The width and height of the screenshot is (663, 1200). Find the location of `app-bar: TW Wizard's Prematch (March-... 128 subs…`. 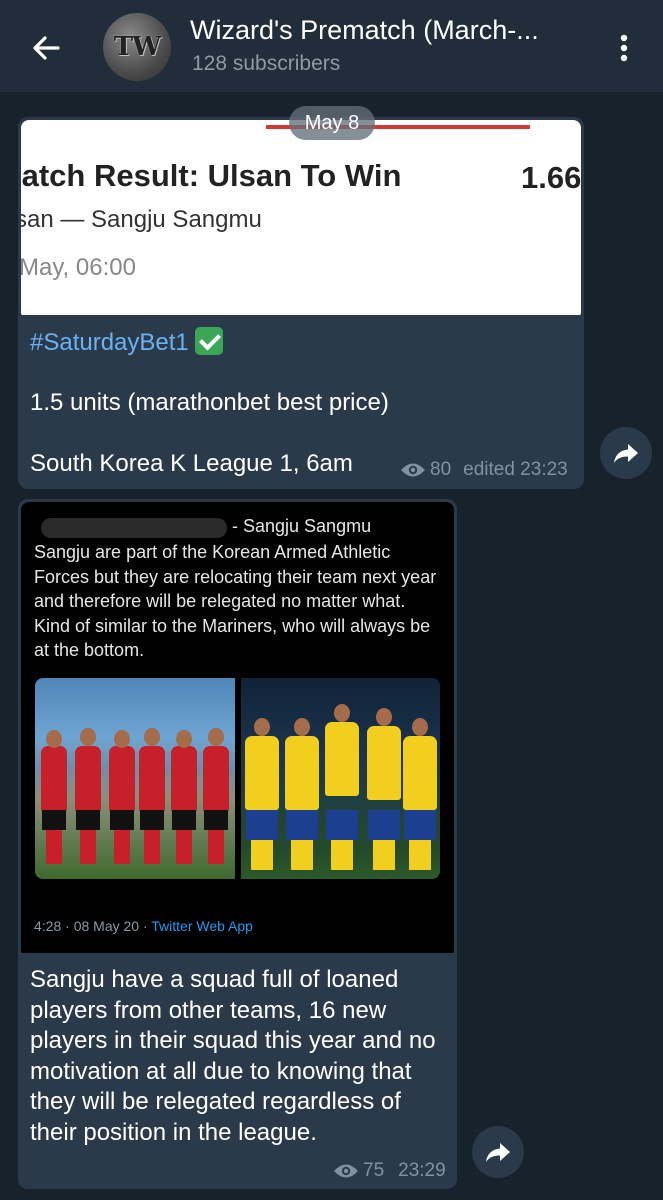

app-bar: TW Wizard's Prematch (March-... 128 subs… is located at coordinates (331, 46).